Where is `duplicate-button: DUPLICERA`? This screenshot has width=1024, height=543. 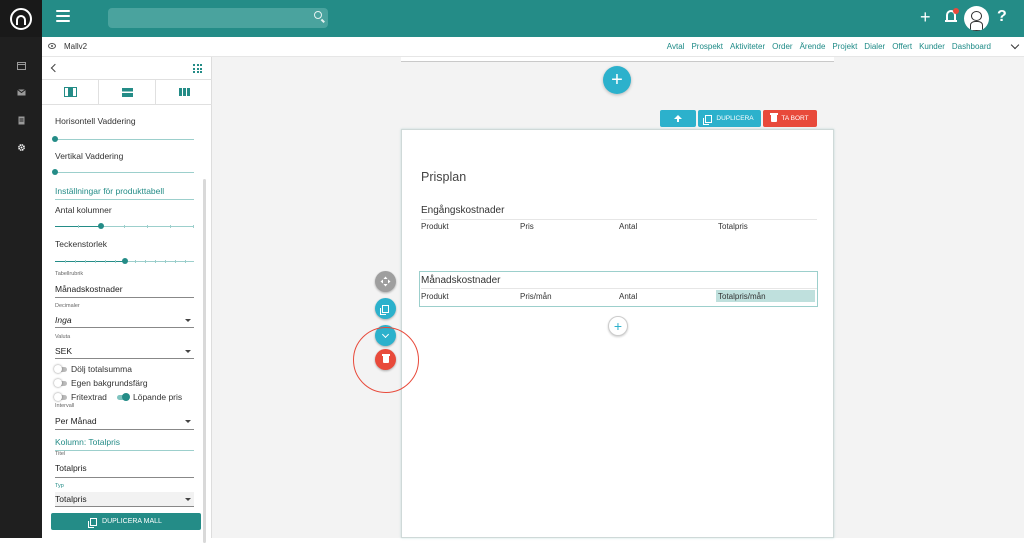
duplicate-button: DUPLICERA is located at coordinates (729, 118).